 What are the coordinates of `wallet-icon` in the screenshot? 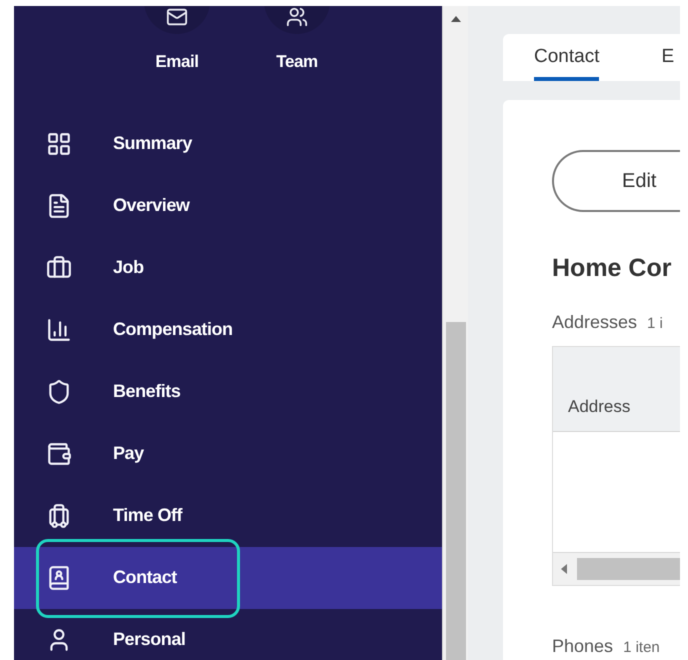 It's located at (59, 453).